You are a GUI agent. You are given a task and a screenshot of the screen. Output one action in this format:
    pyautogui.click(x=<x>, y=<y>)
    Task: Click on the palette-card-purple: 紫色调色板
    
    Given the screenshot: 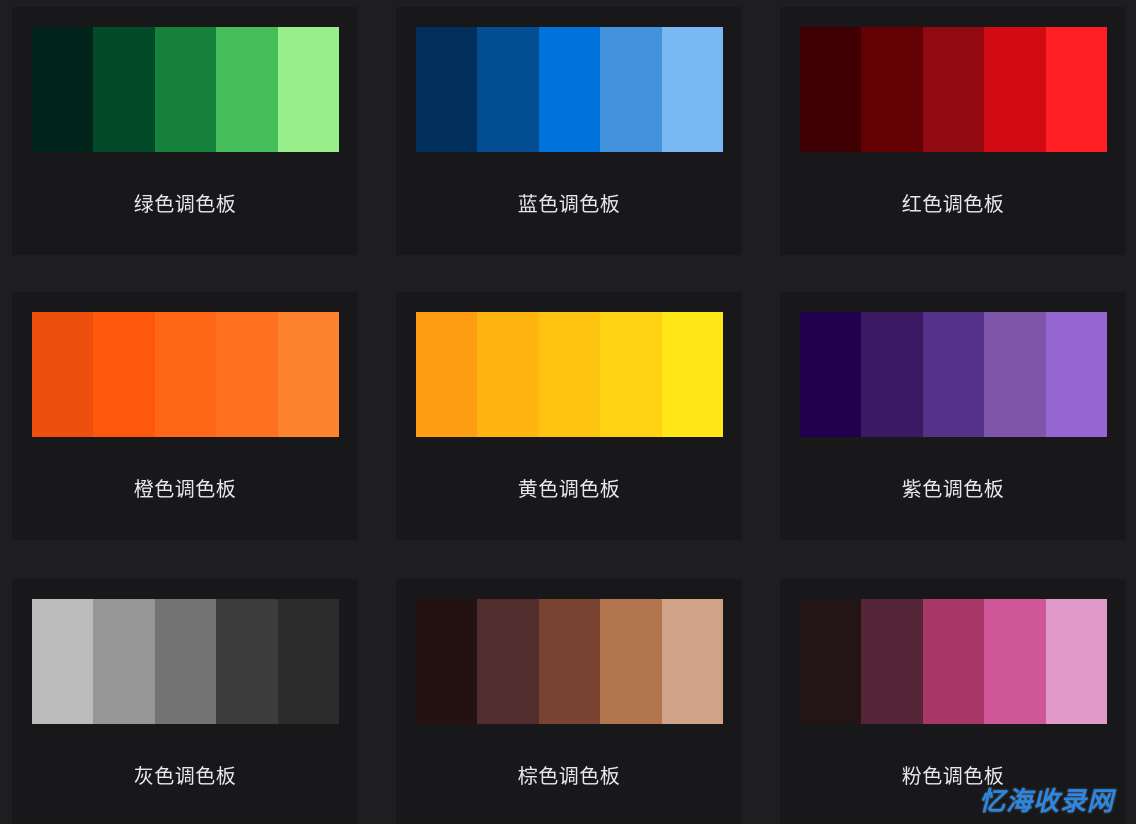 What is the action you would take?
    pyautogui.click(x=953, y=416)
    